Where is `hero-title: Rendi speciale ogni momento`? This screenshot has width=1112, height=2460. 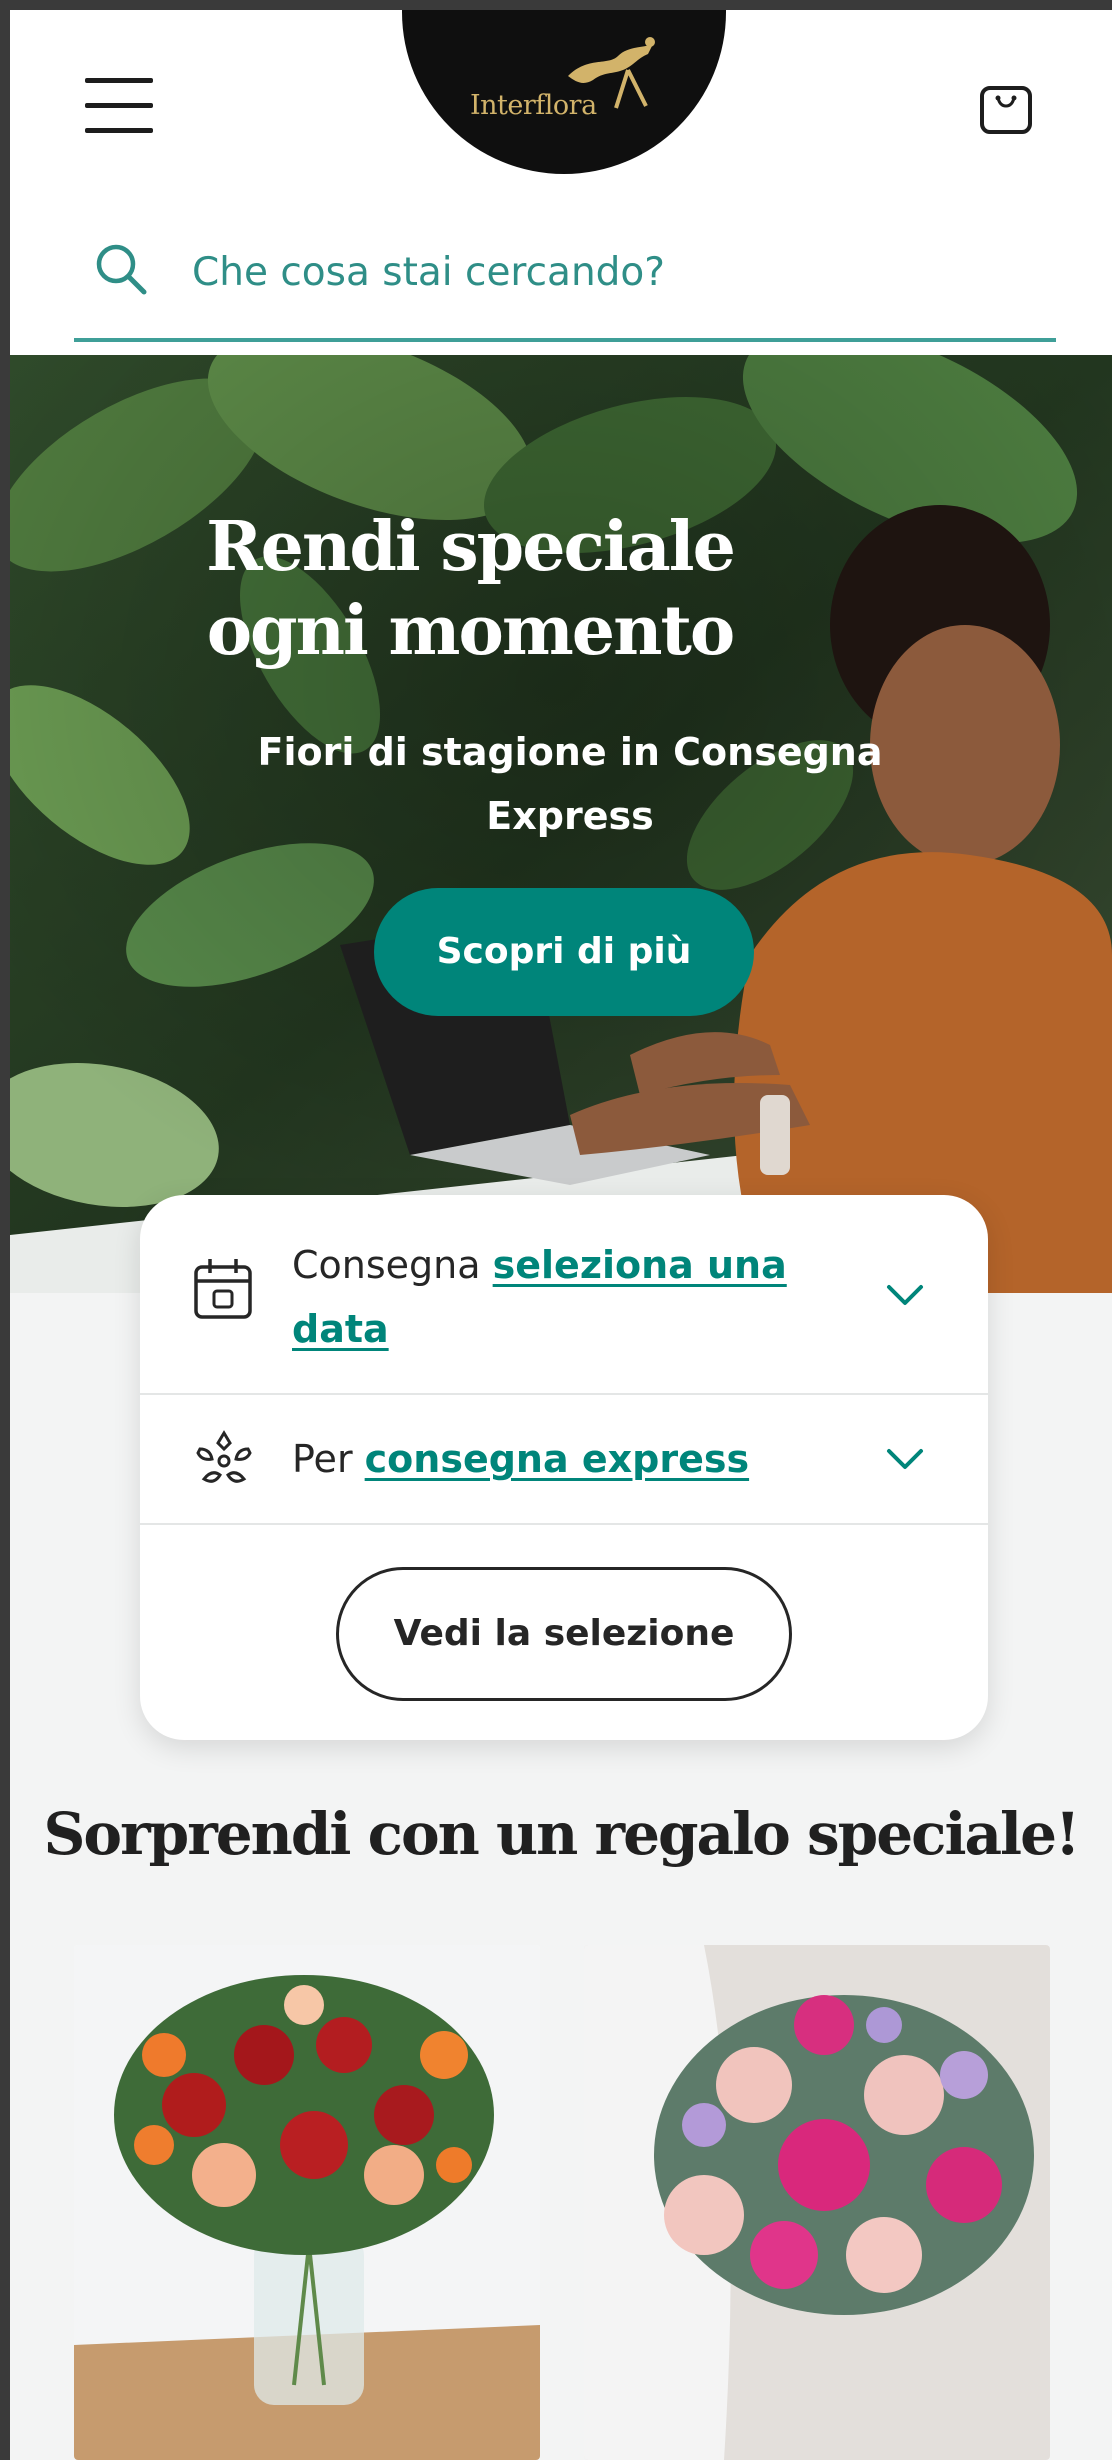 hero-title: Rendi speciale ogni momento is located at coordinates (471, 589).